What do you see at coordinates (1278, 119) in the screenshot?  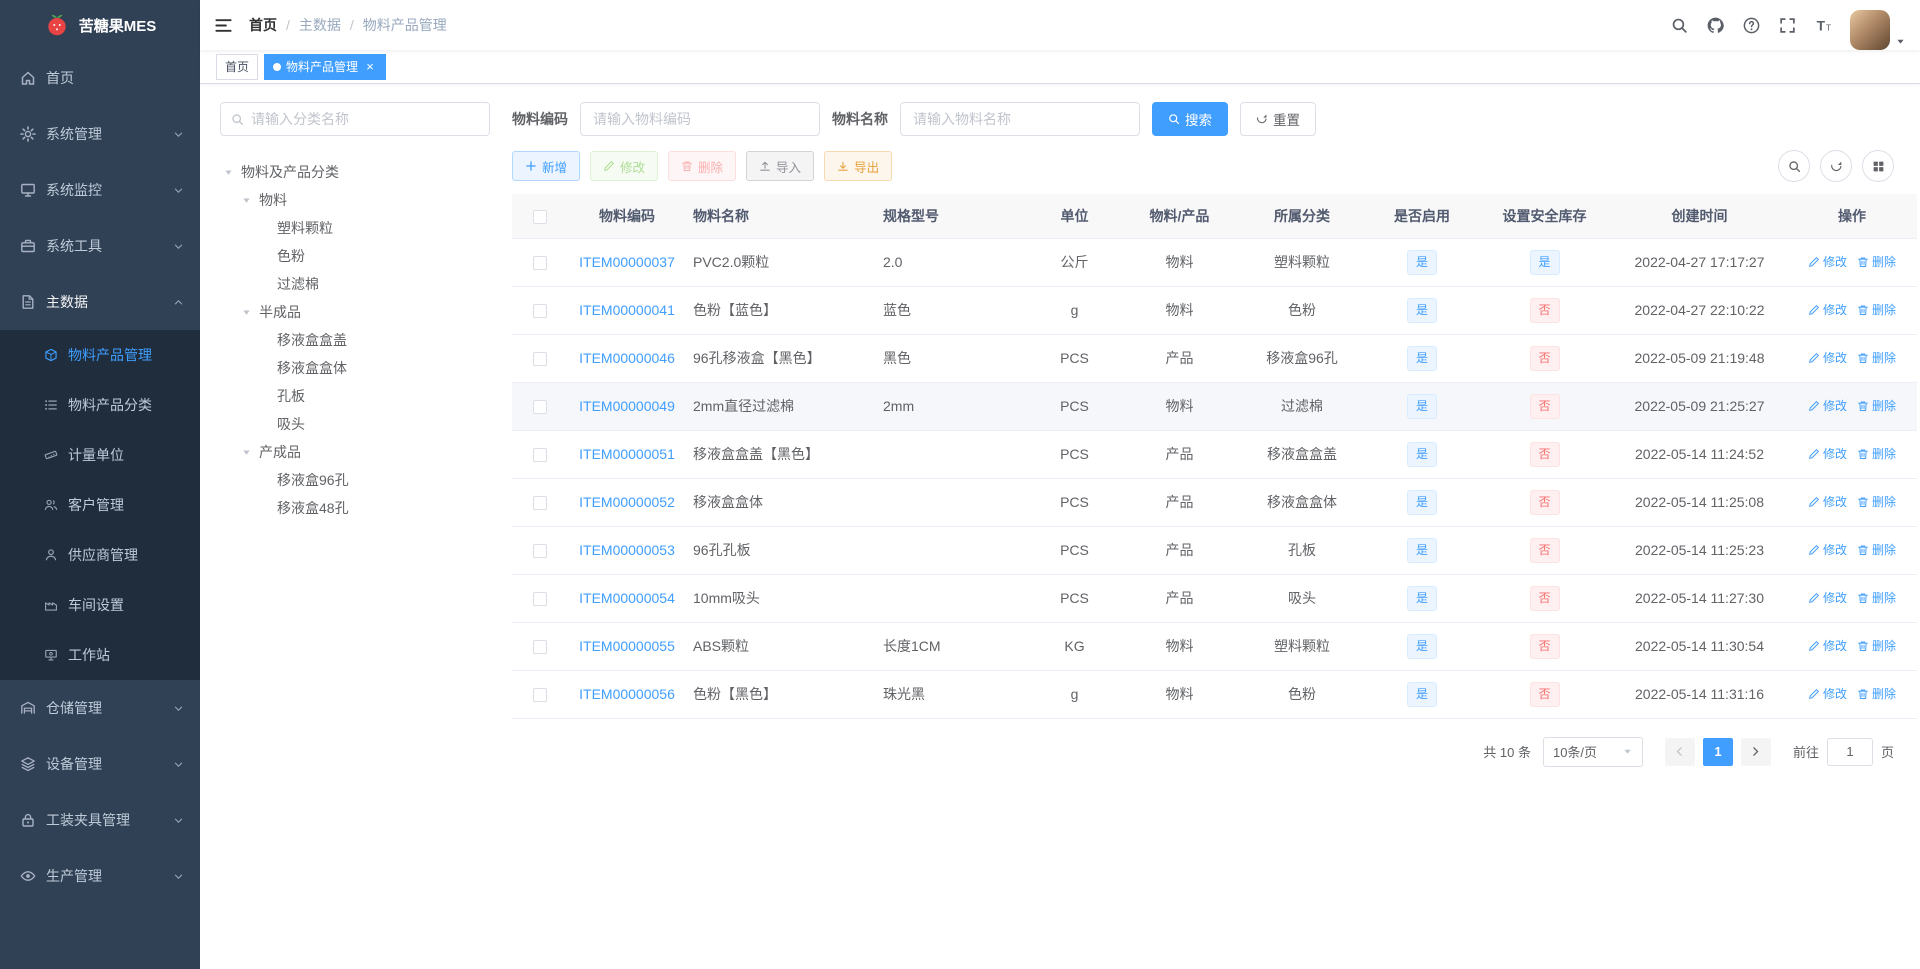 I see `reset-button: 重置` at bounding box center [1278, 119].